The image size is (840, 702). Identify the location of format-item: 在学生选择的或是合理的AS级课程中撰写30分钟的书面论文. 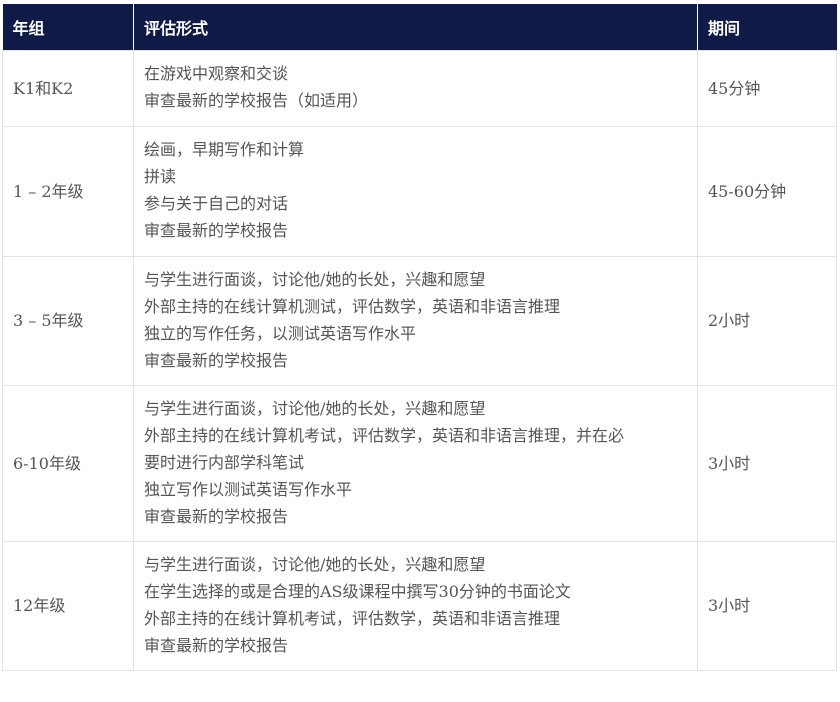
(357, 591).